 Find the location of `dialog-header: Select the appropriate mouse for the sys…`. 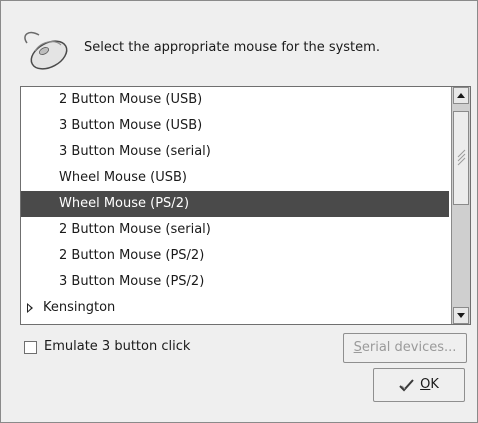

dialog-header: Select the appropriate mouse for the sys… is located at coordinates (240, 51).